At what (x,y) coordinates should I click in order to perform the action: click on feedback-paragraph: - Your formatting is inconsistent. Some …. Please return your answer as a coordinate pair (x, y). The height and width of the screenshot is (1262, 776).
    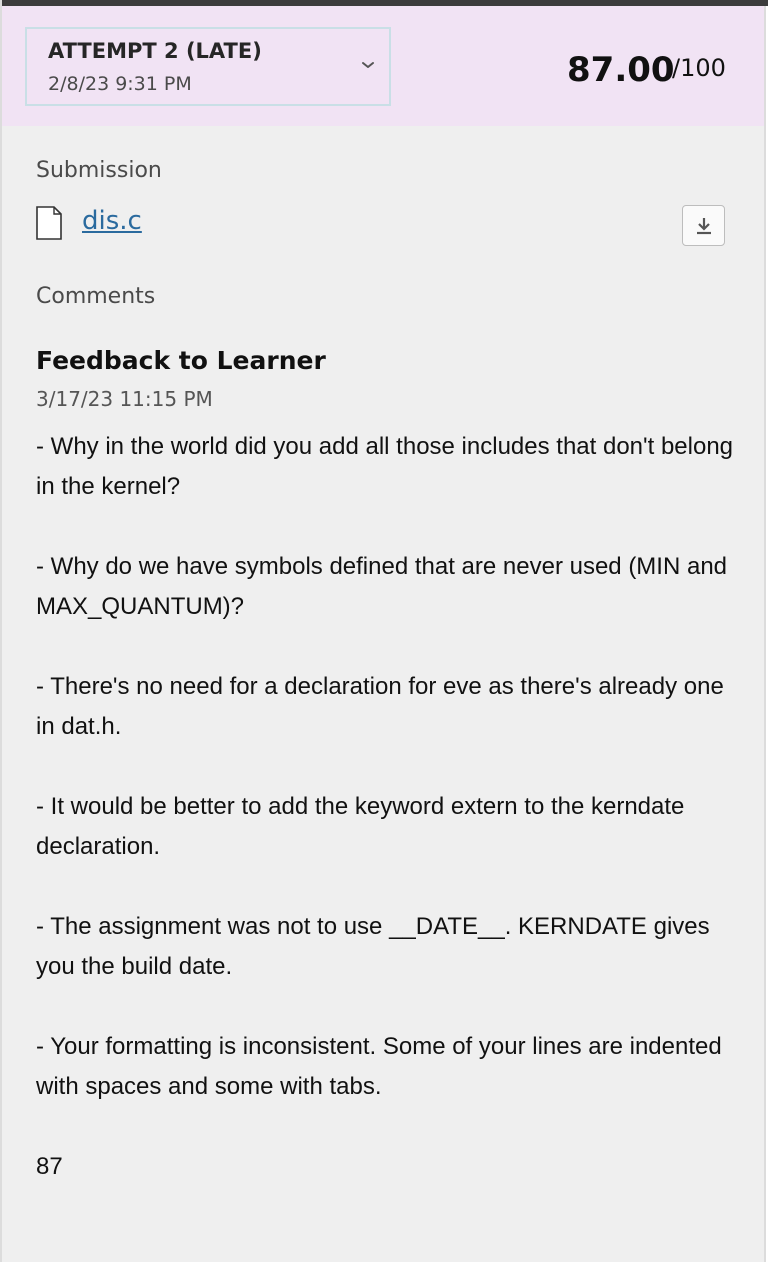
    Looking at the image, I should click on (379, 1066).